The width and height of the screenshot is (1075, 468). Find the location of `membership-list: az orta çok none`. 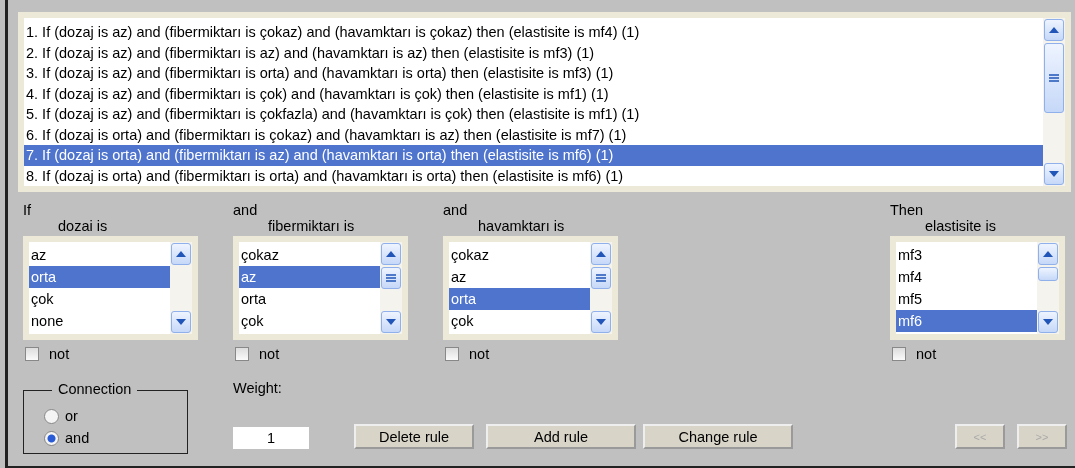

membership-list: az orta çok none is located at coordinates (110, 288).